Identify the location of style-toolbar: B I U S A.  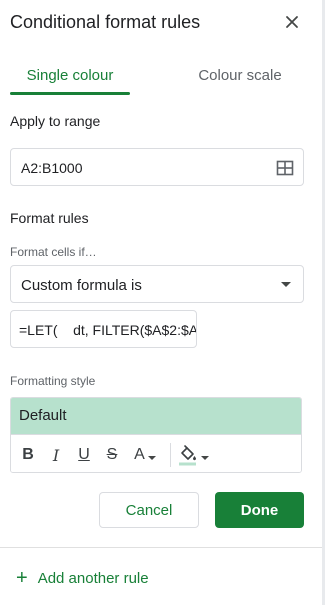
(156, 453).